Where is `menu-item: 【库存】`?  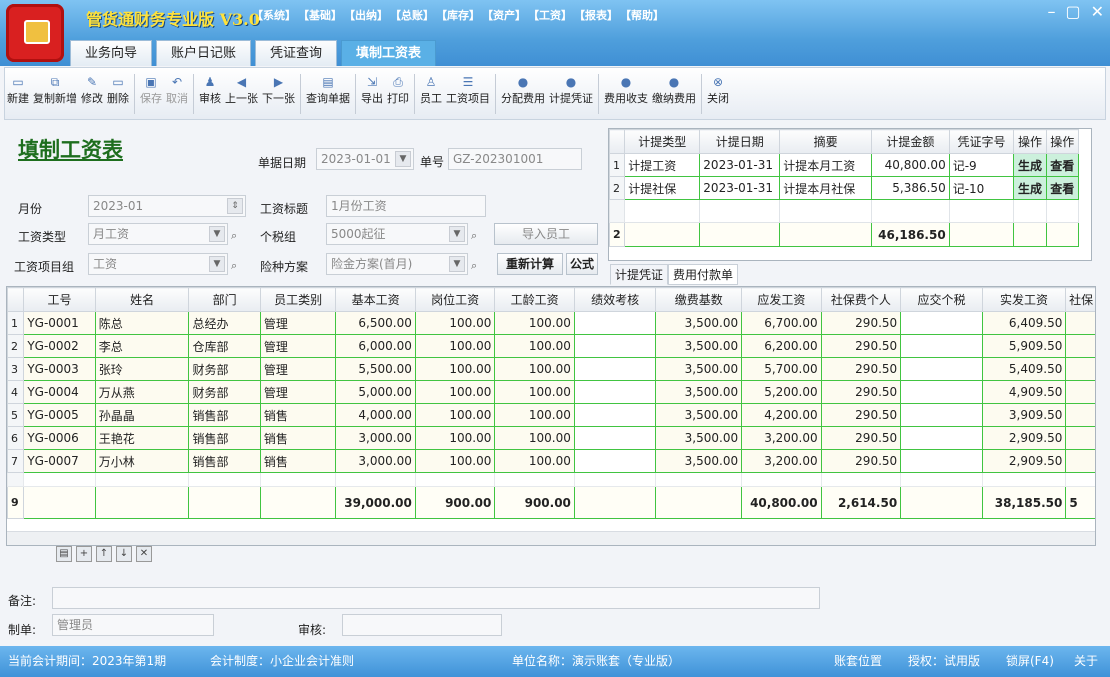
menu-item: 【库存】 is located at coordinates (458, 15).